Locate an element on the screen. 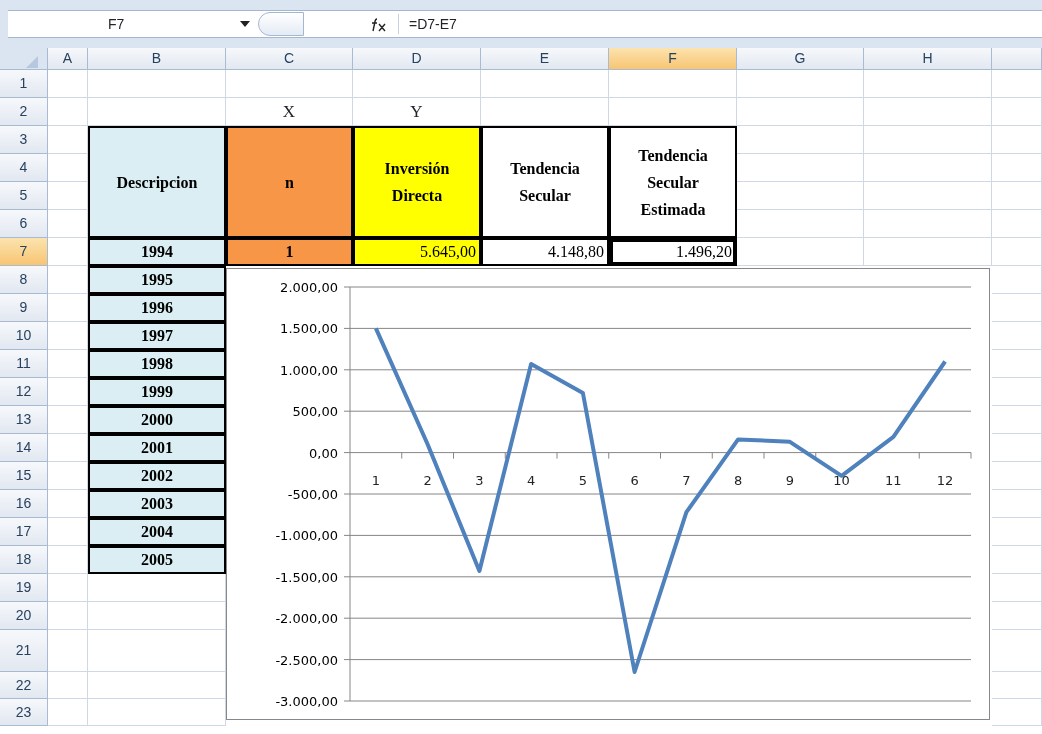  table-cell: 1999 is located at coordinates (157, 392).